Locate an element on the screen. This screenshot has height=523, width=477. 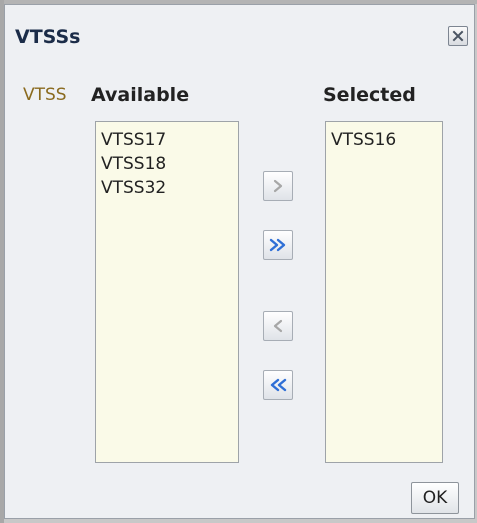
remove-all-button is located at coordinates (278, 385).